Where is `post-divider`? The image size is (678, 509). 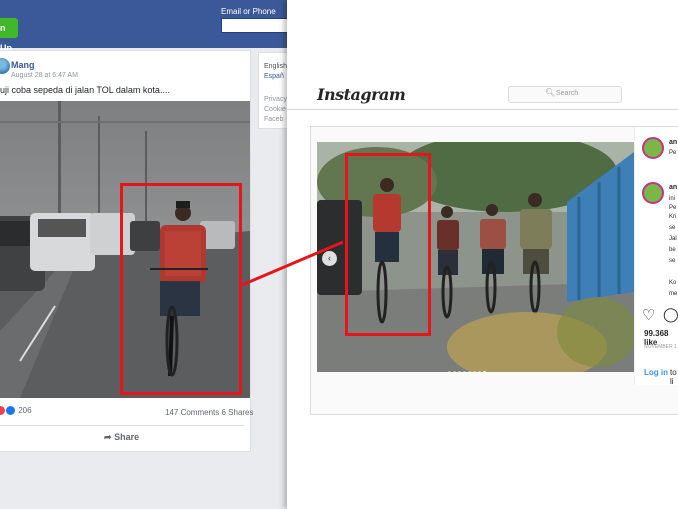 post-divider is located at coordinates (122, 425).